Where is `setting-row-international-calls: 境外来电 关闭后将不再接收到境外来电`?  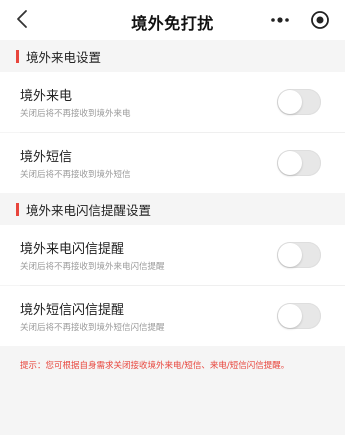 setting-row-international-calls: 境外来电 关闭后将不再接收到境外来电 is located at coordinates (172, 102).